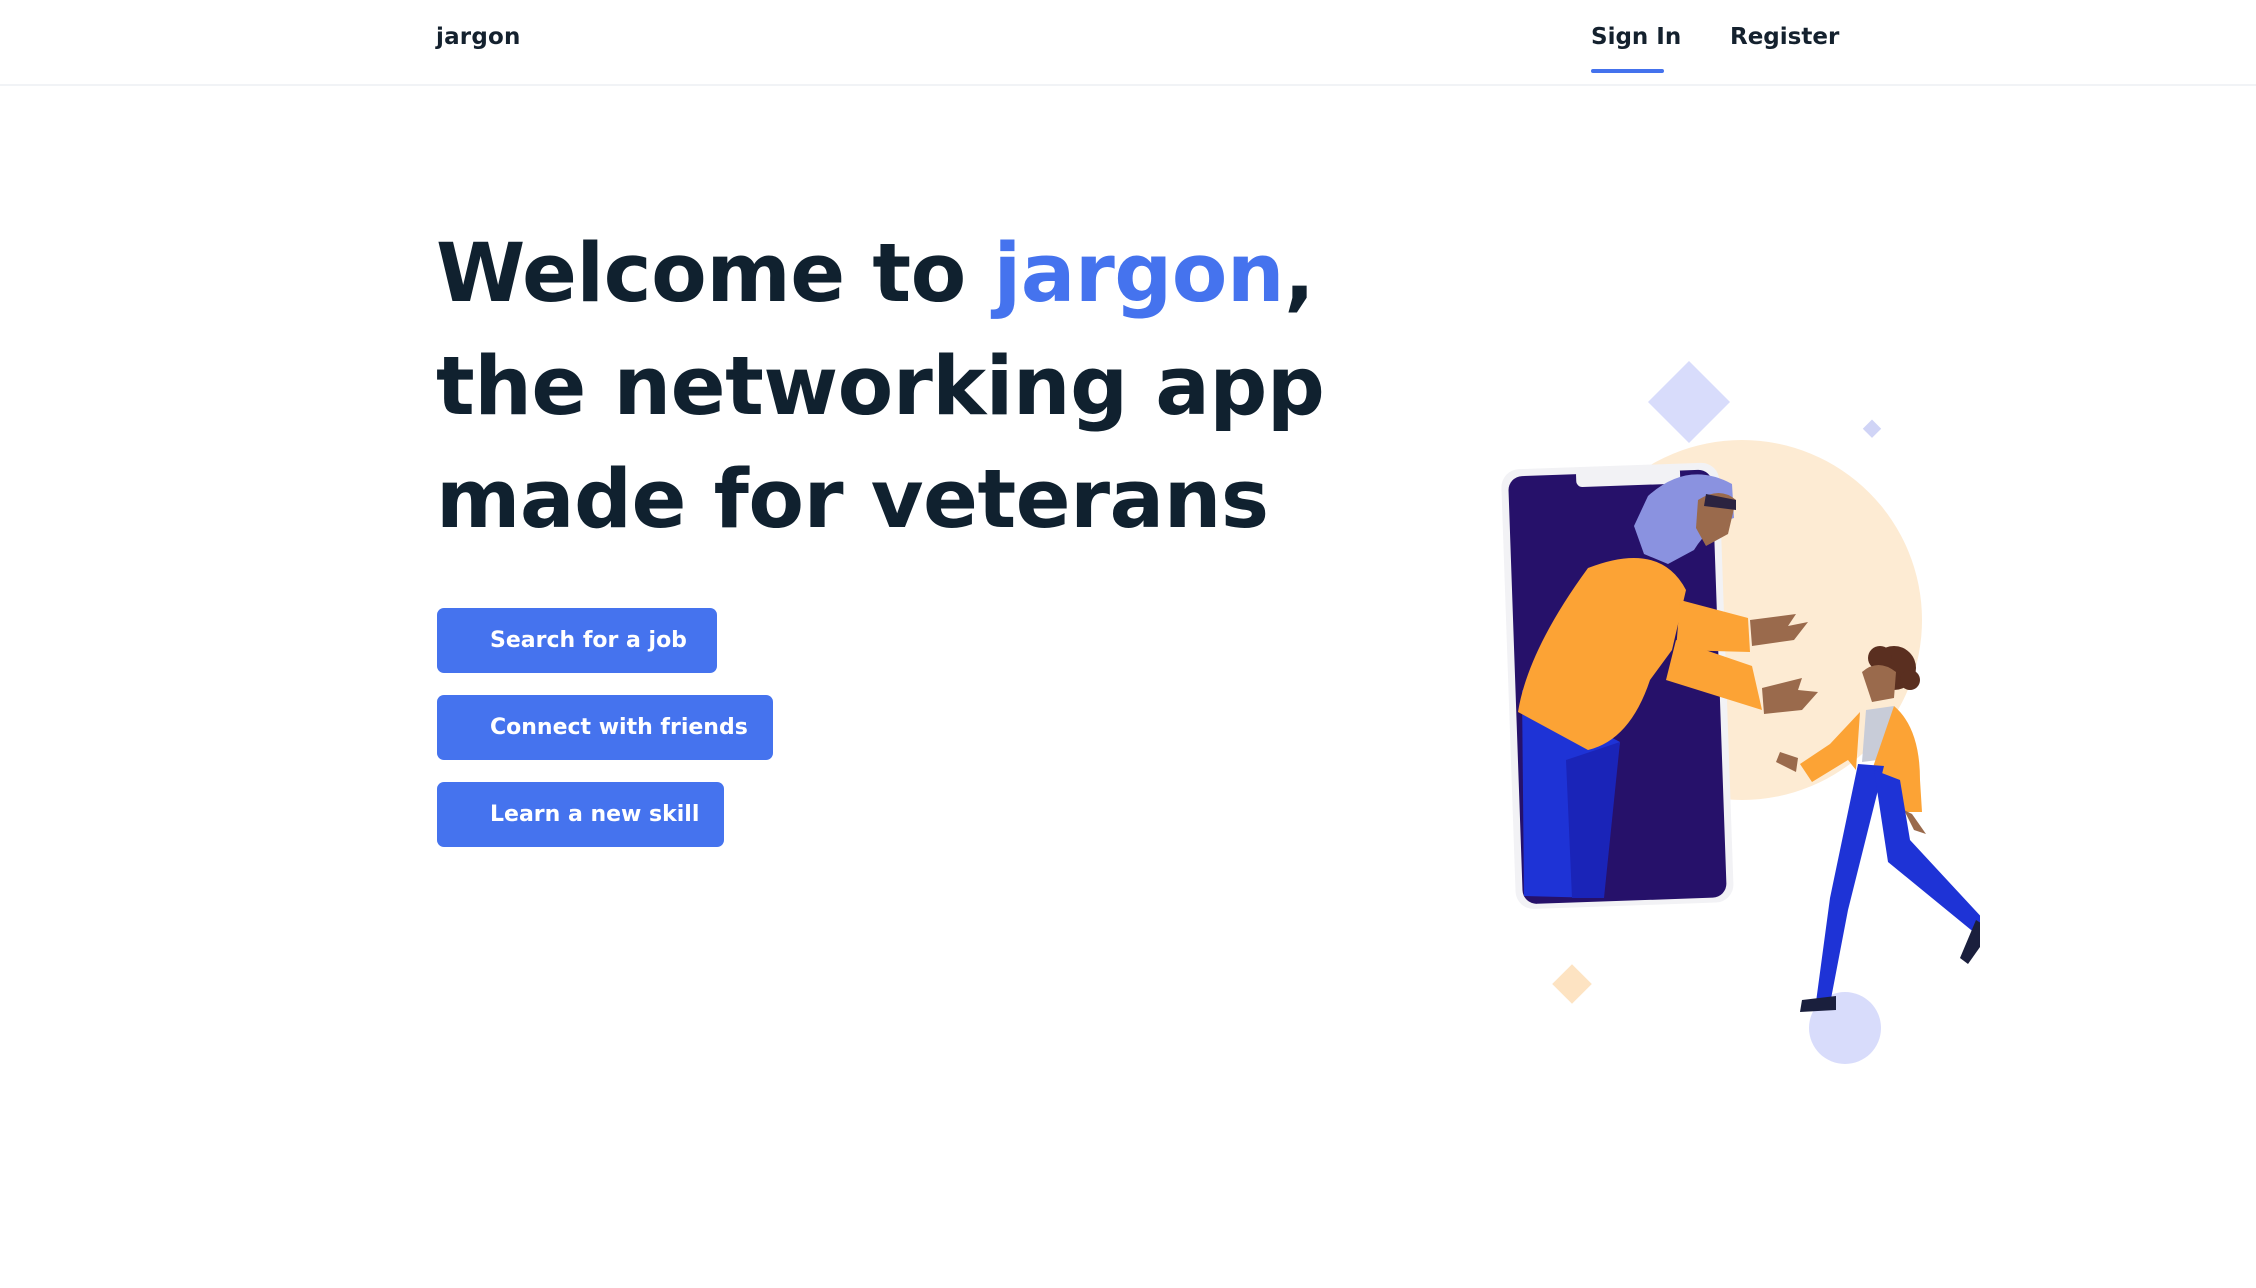 The image size is (2256, 1288). I want to click on hero-heading-brand: jargon, so click(1139, 274).